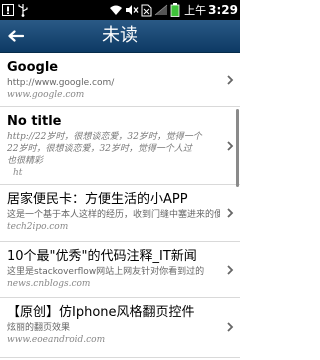  What do you see at coordinates (34, 121) in the screenshot?
I see `feed-item-title: No title` at bounding box center [34, 121].